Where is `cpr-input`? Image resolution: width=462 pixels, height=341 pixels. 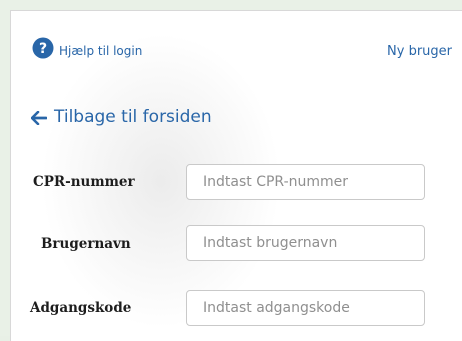
cpr-input is located at coordinates (305, 182).